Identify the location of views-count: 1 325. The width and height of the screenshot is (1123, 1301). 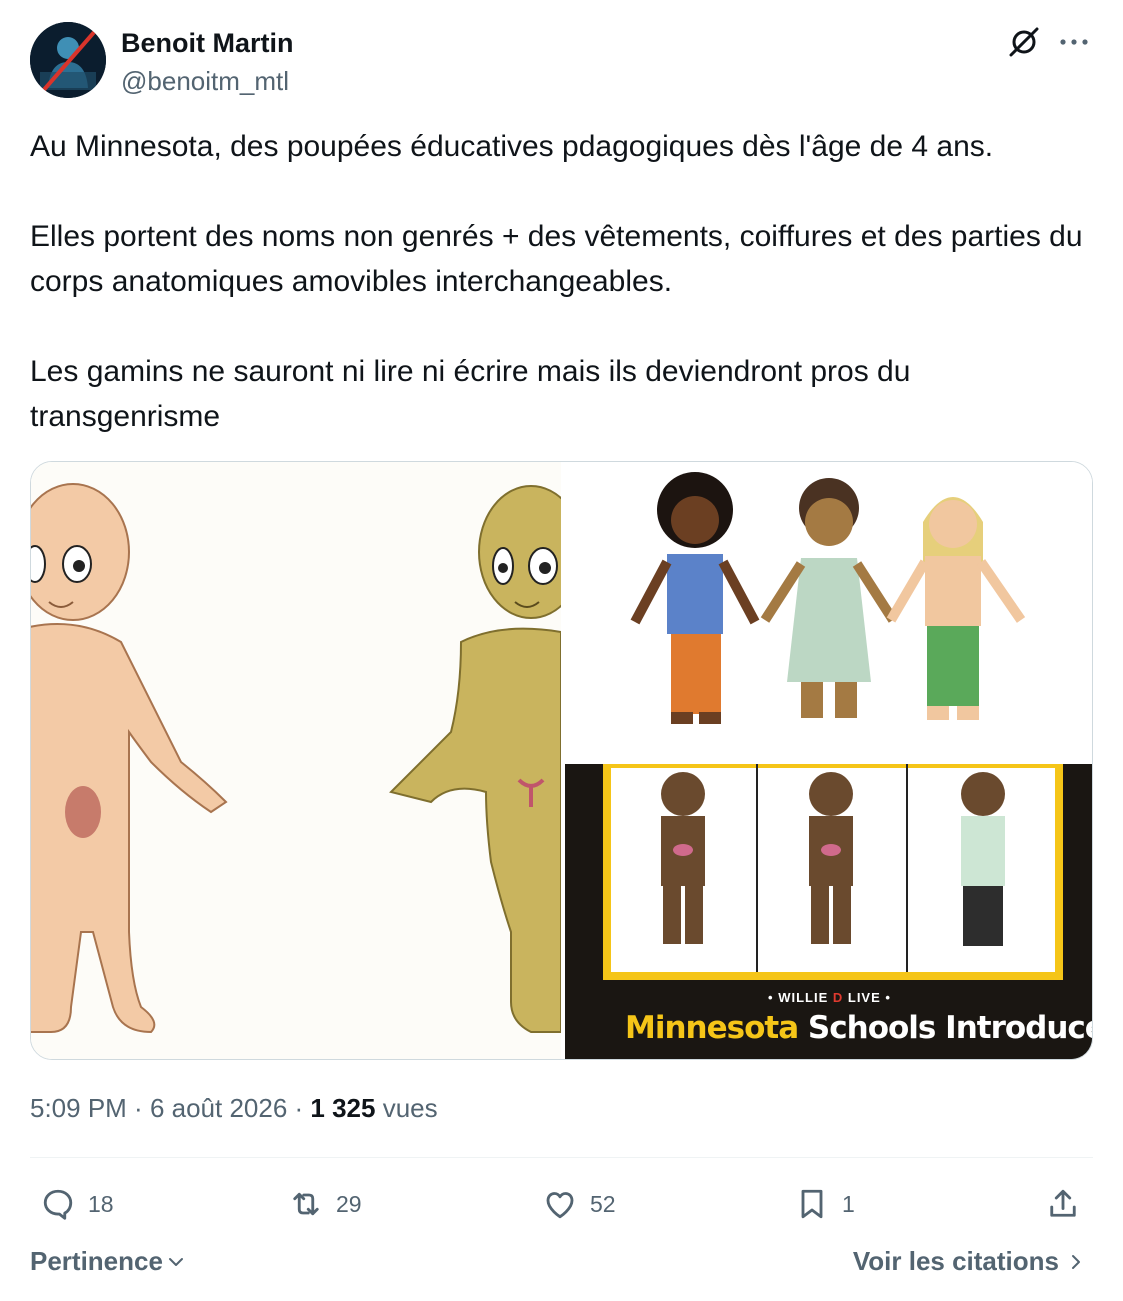
(343, 1108).